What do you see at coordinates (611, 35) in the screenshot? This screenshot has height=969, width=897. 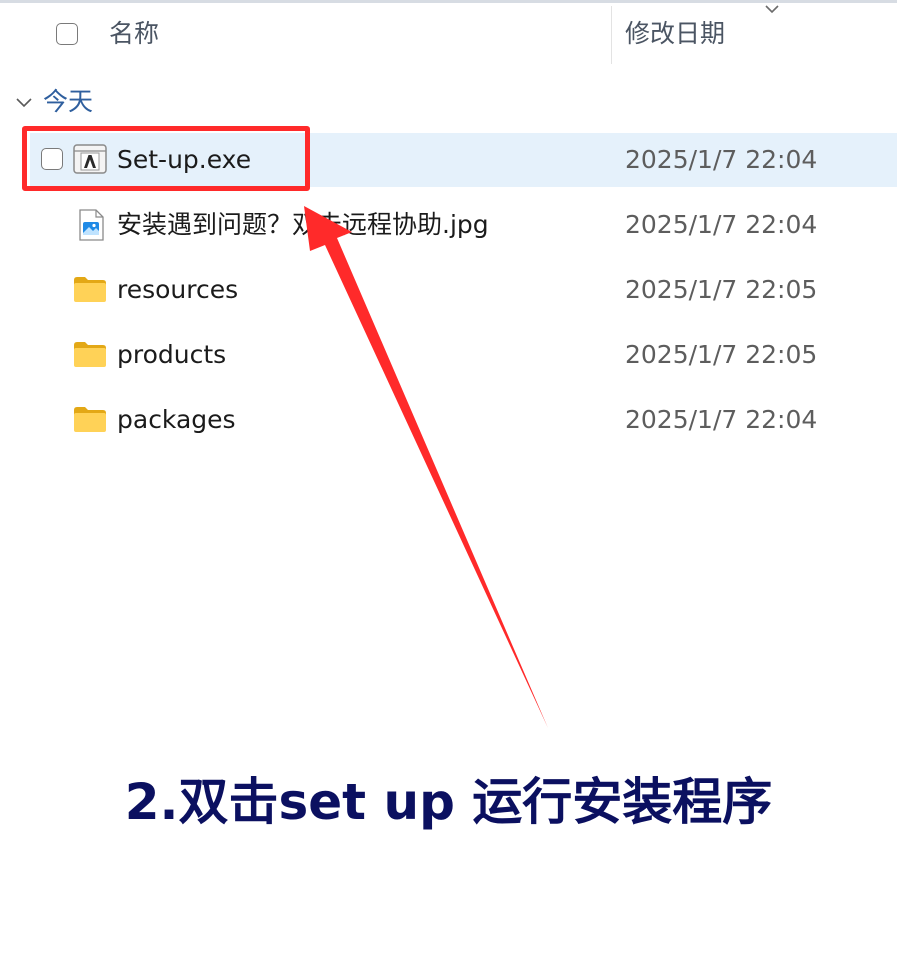 I see `column-divider` at bounding box center [611, 35].